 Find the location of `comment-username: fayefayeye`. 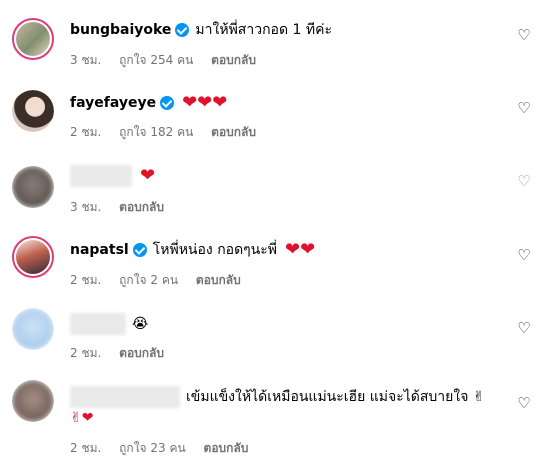

comment-username: fayefayeye is located at coordinates (113, 103).